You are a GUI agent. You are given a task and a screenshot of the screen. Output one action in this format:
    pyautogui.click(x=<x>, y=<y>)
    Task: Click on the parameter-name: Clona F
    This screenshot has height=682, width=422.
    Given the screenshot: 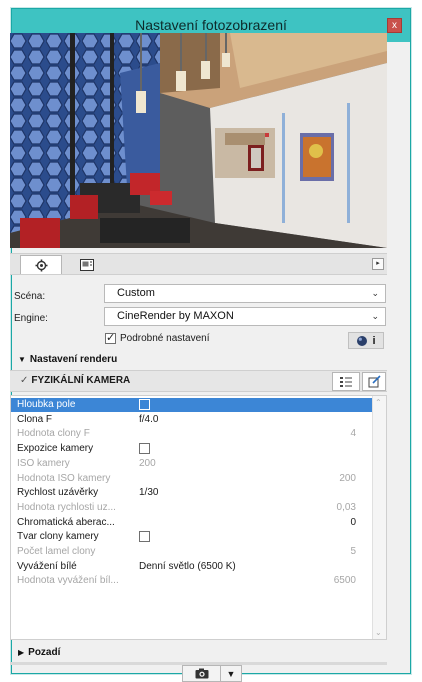 What is the action you would take?
    pyautogui.click(x=35, y=419)
    